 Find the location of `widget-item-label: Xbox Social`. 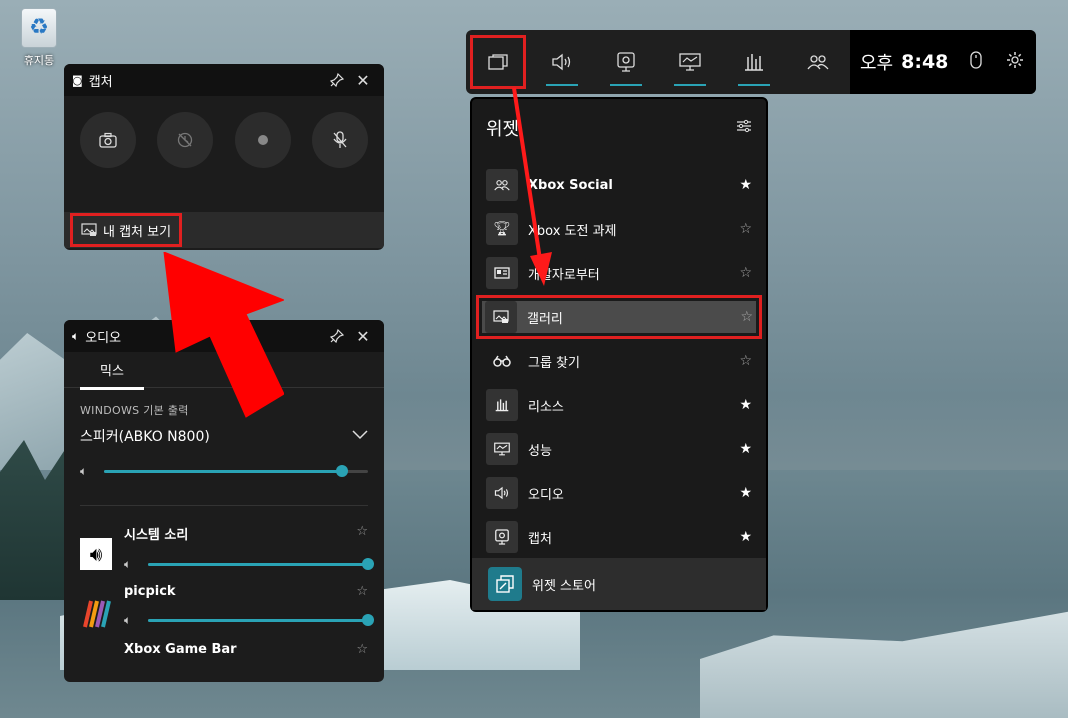

widget-item-label: Xbox Social is located at coordinates (570, 185).